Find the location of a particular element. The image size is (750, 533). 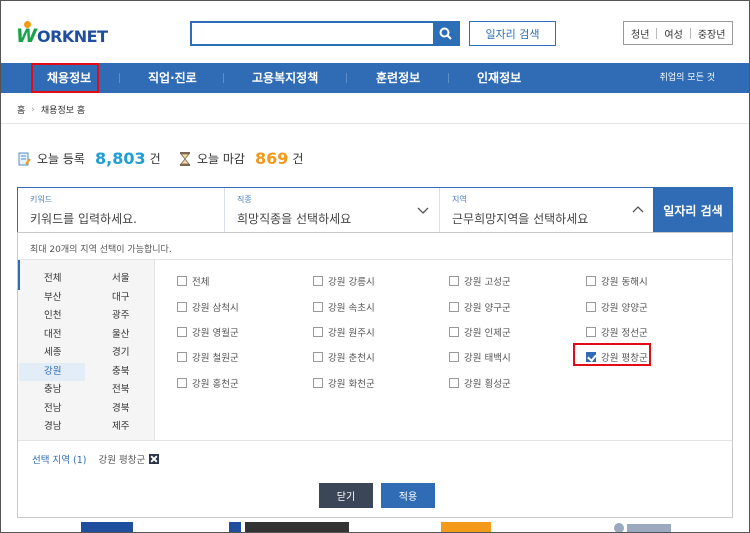

region-list-accent is located at coordinates (19, 275).